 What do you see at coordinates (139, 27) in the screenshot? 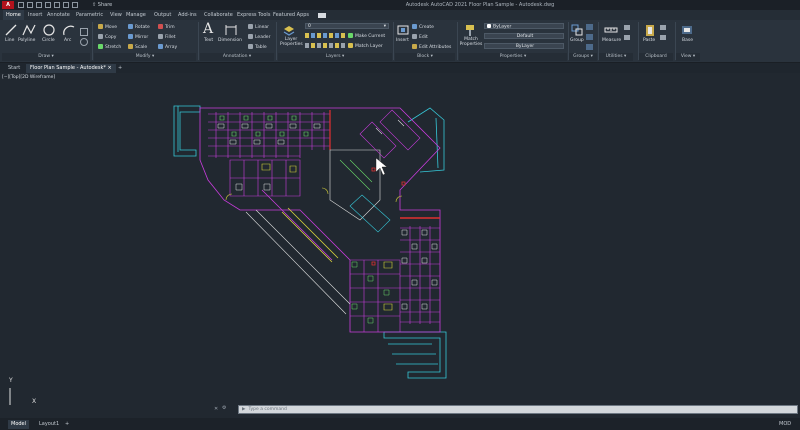
I see `rotate-button: Rotate` at bounding box center [139, 27].